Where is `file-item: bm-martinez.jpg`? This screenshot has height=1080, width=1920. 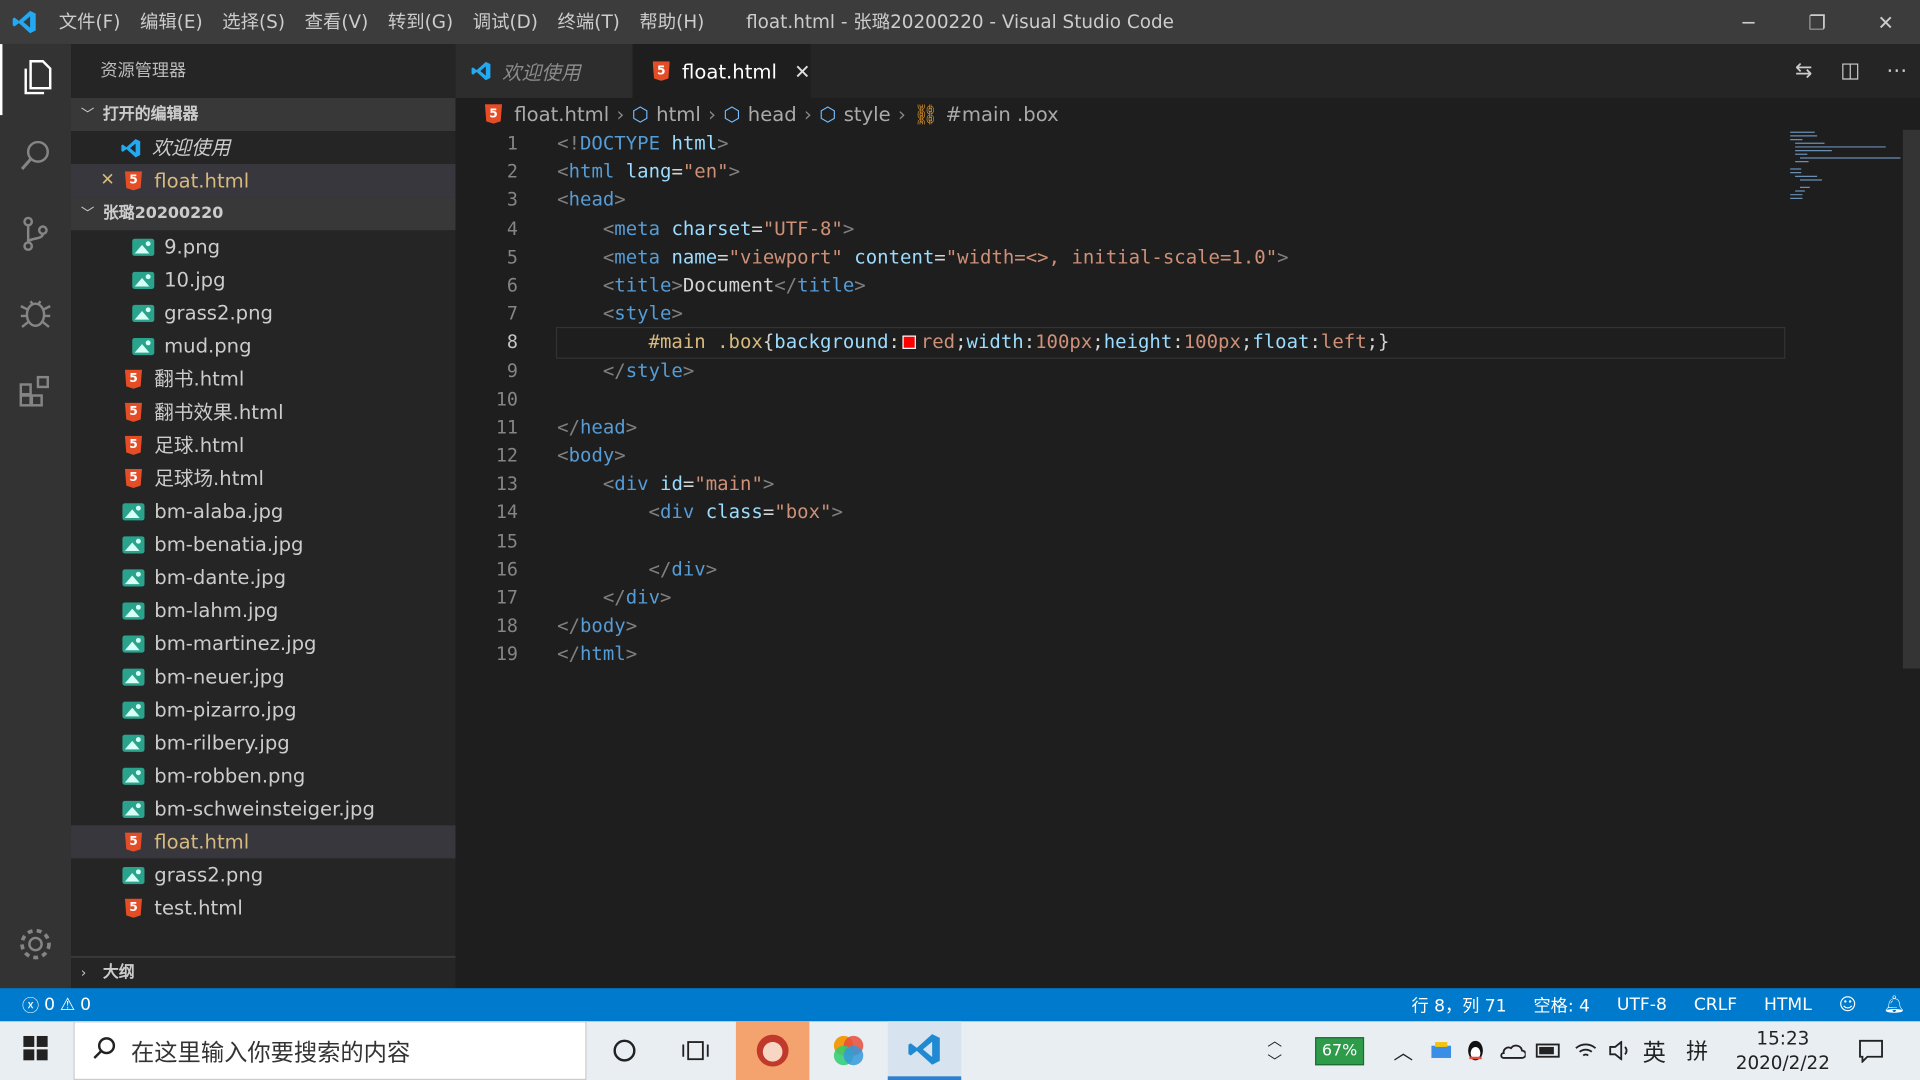
file-item: bm-martinez.jpg is located at coordinates (263, 643).